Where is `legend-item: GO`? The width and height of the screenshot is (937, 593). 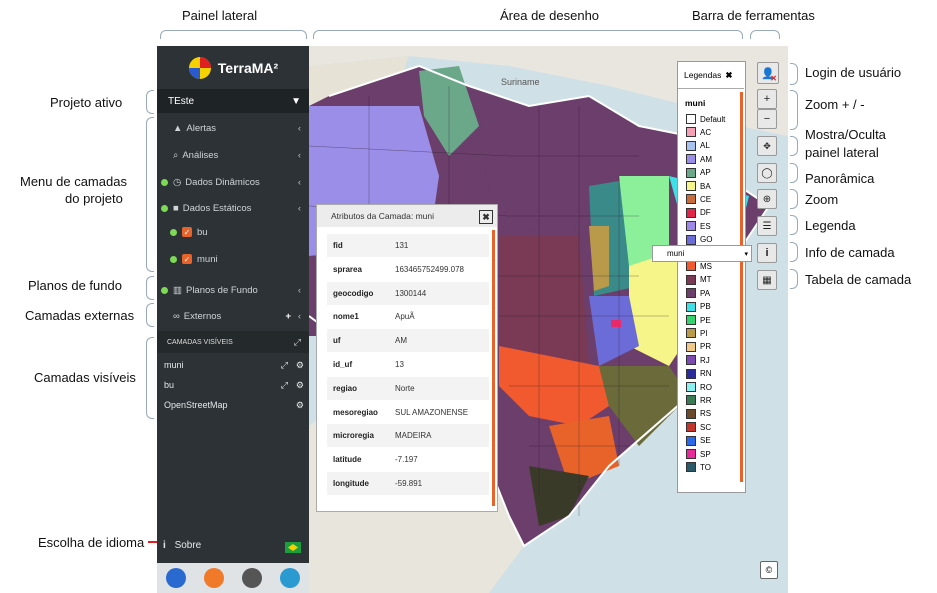
legend-item: GO is located at coordinates (699, 240).